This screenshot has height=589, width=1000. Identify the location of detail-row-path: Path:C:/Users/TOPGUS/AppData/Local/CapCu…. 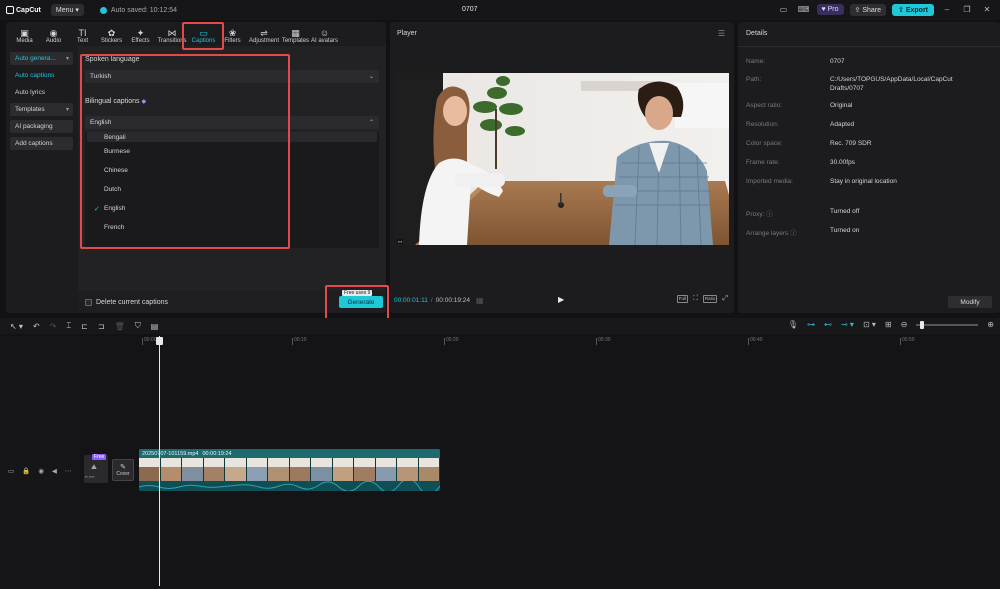
(871, 84).